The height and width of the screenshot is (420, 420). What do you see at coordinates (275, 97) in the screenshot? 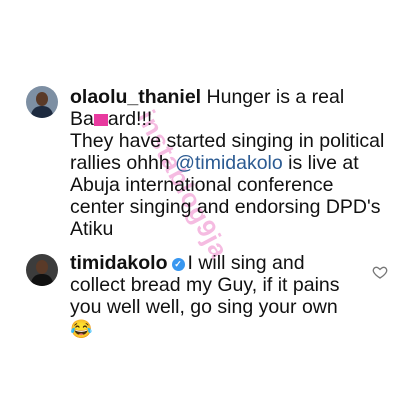
I see `comment-body-line: Hunger is a real` at bounding box center [275, 97].